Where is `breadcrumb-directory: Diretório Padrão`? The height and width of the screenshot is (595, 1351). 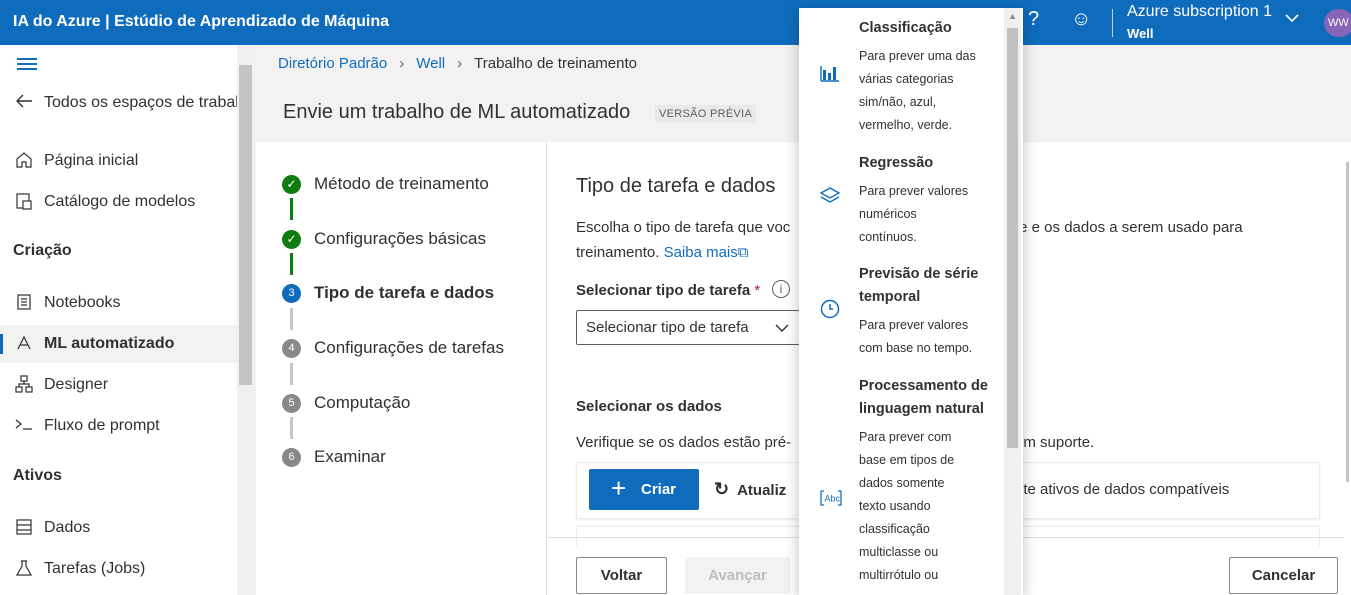
breadcrumb-directory: Diretório Padrão is located at coordinates (332, 63).